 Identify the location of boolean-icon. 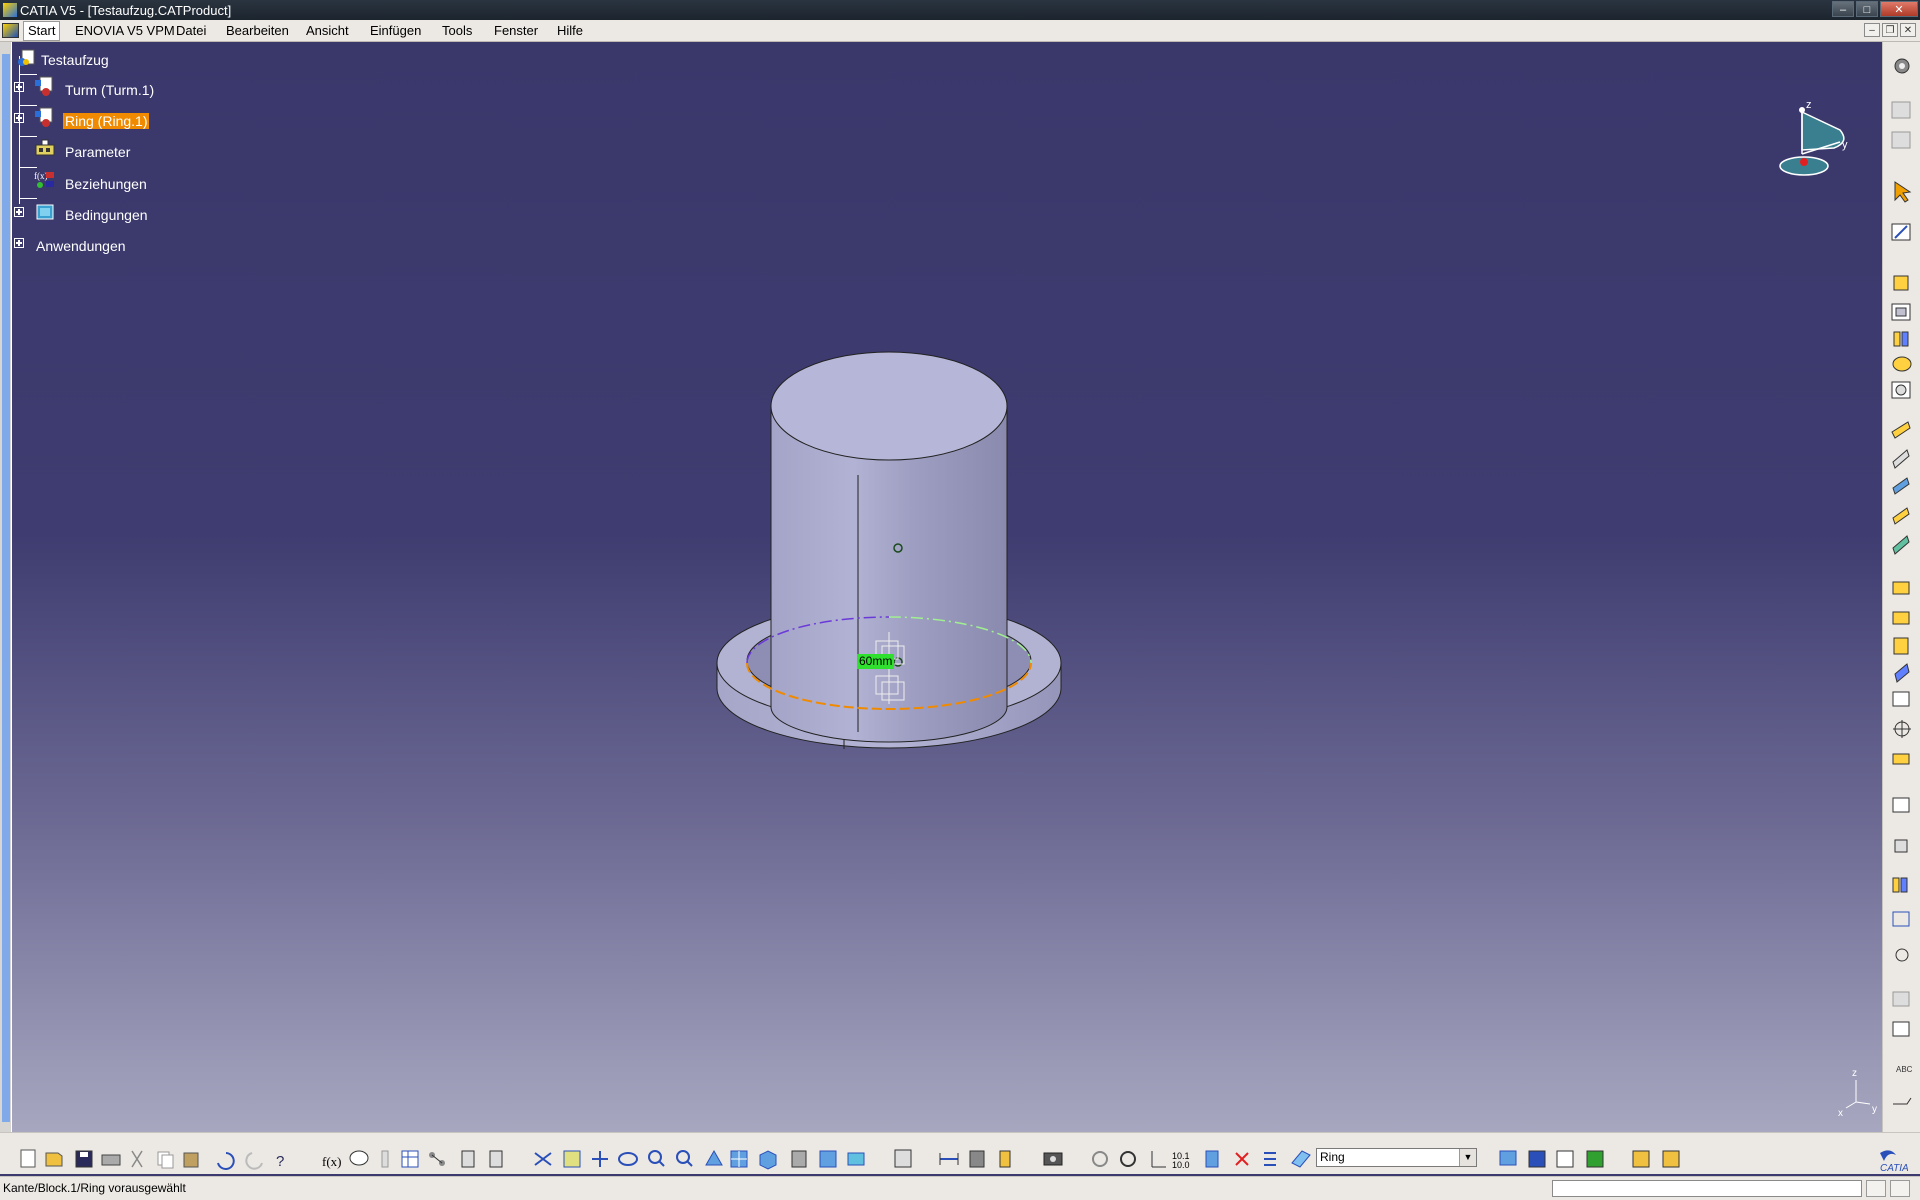
(1900, 885).